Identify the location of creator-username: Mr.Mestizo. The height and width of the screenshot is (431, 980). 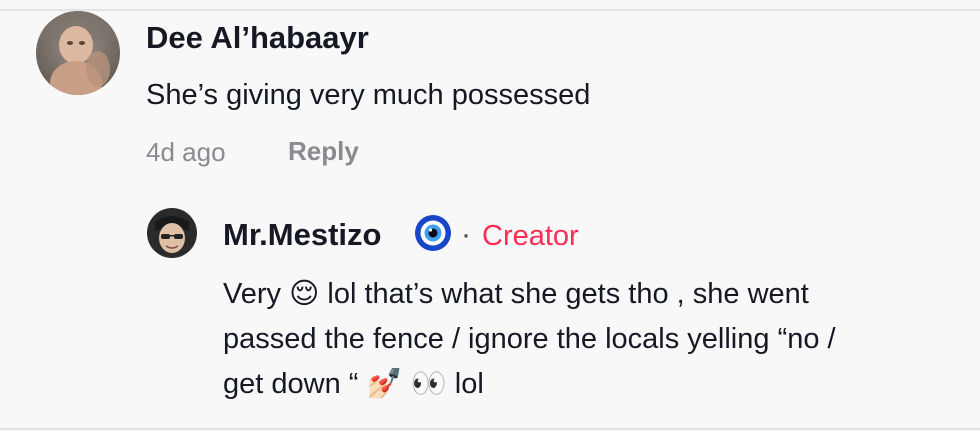
(302, 235).